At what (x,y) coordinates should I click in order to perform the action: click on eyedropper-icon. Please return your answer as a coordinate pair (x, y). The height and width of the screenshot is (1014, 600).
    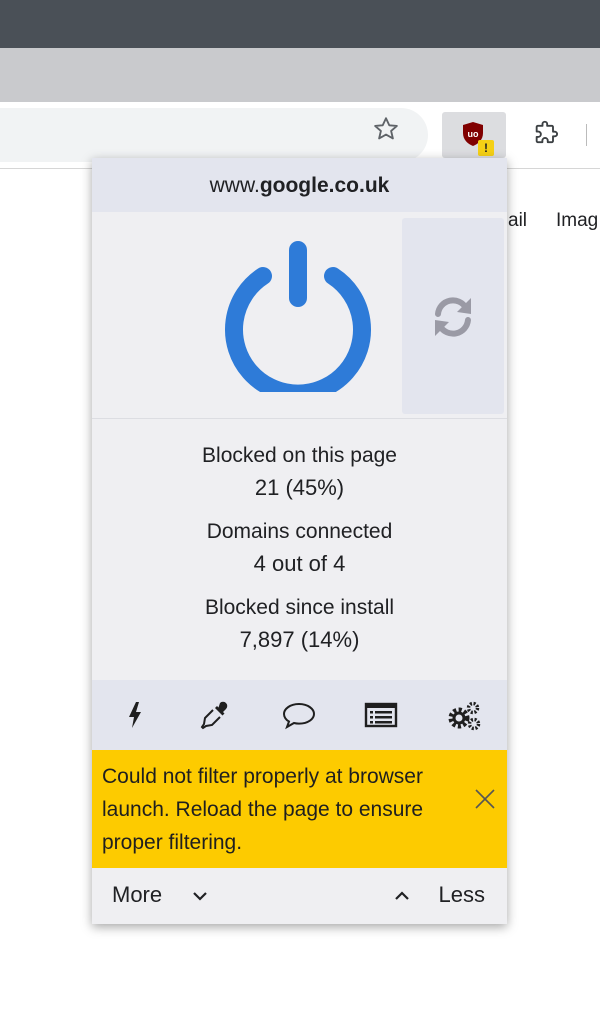
    Looking at the image, I should click on (215, 715).